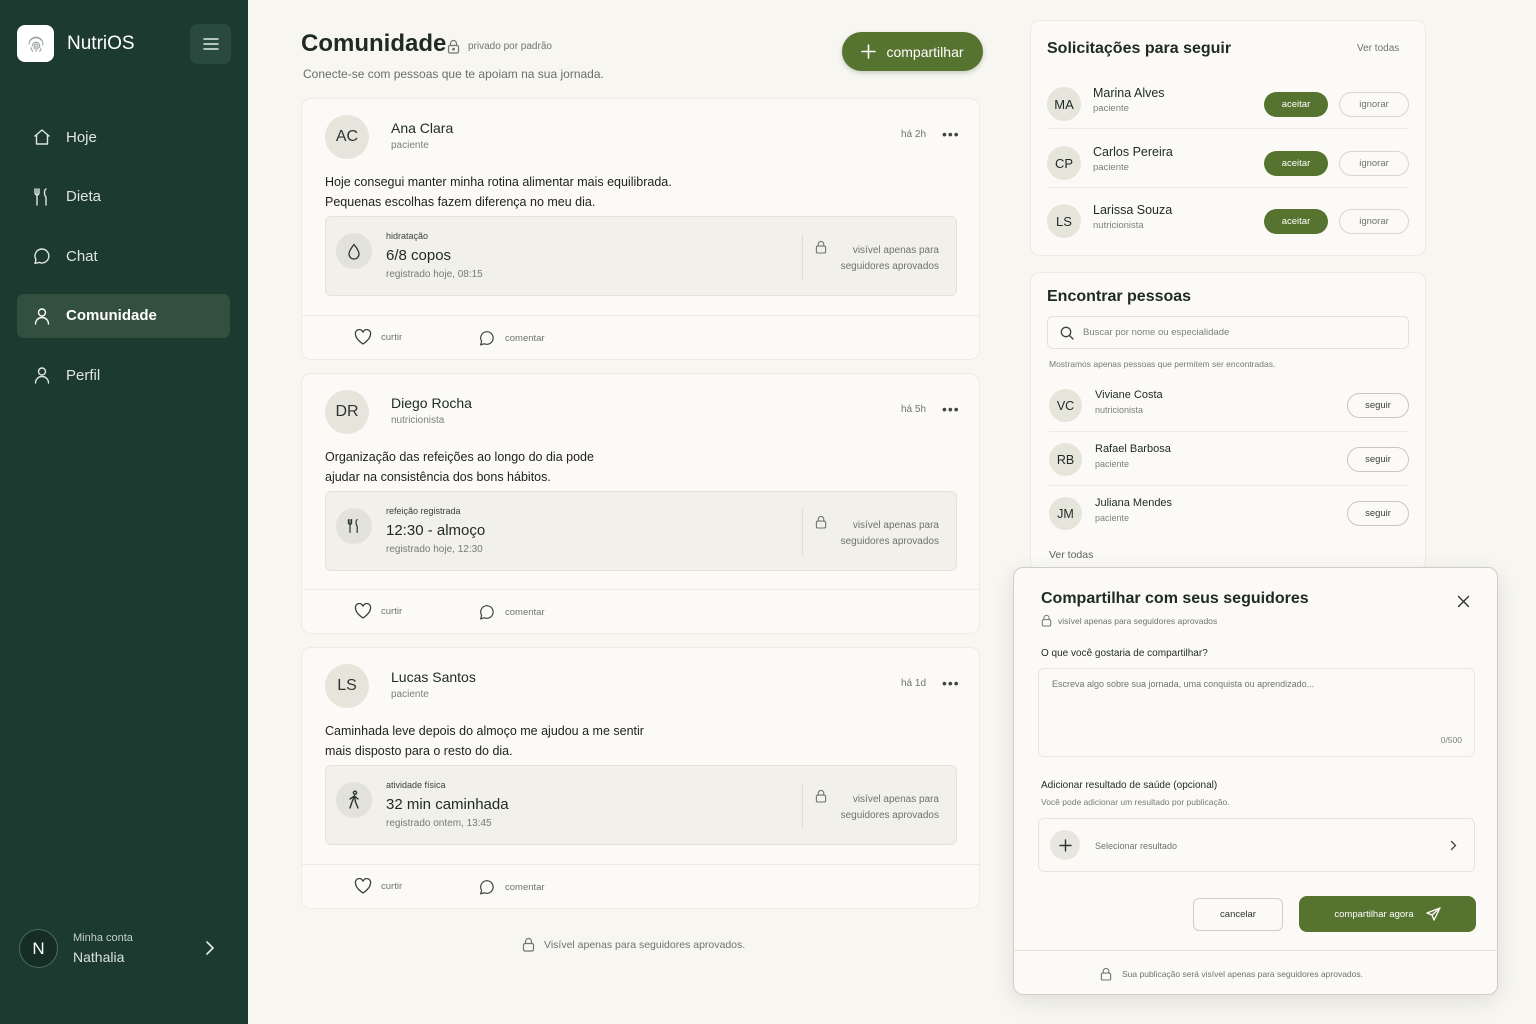 The width and height of the screenshot is (1536, 1024). Describe the element at coordinates (1064, 104) in the screenshot. I see `avatar: MA` at that location.